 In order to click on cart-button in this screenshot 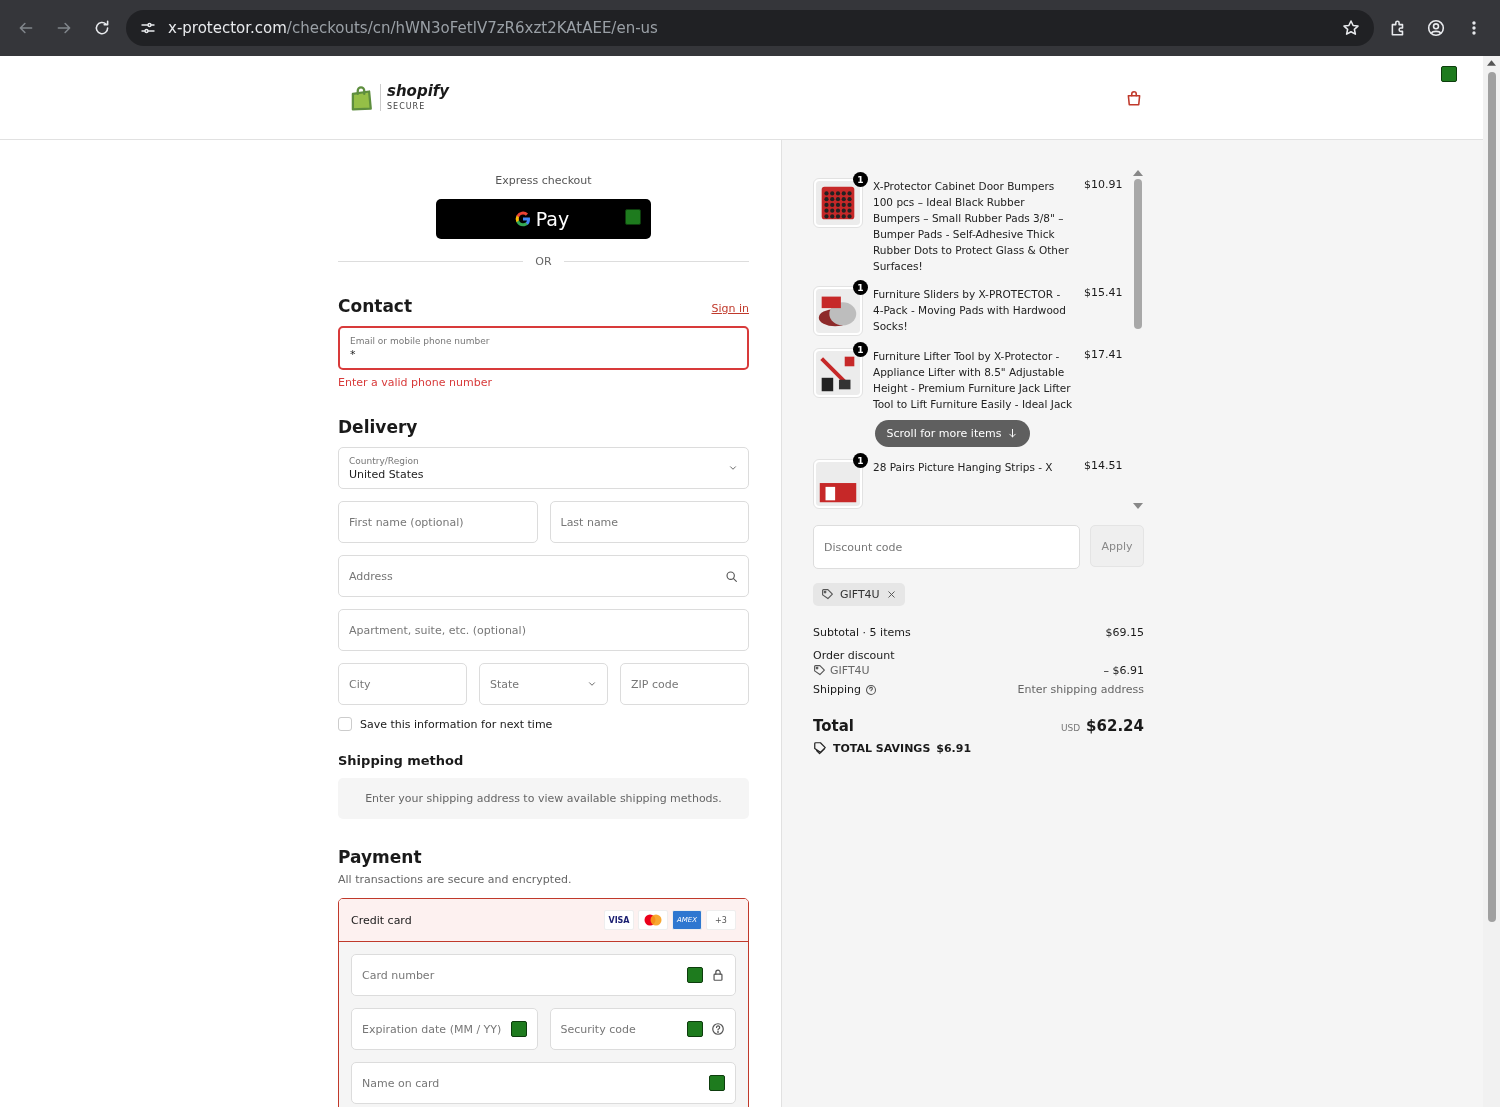, I will do `click(1134, 97)`.